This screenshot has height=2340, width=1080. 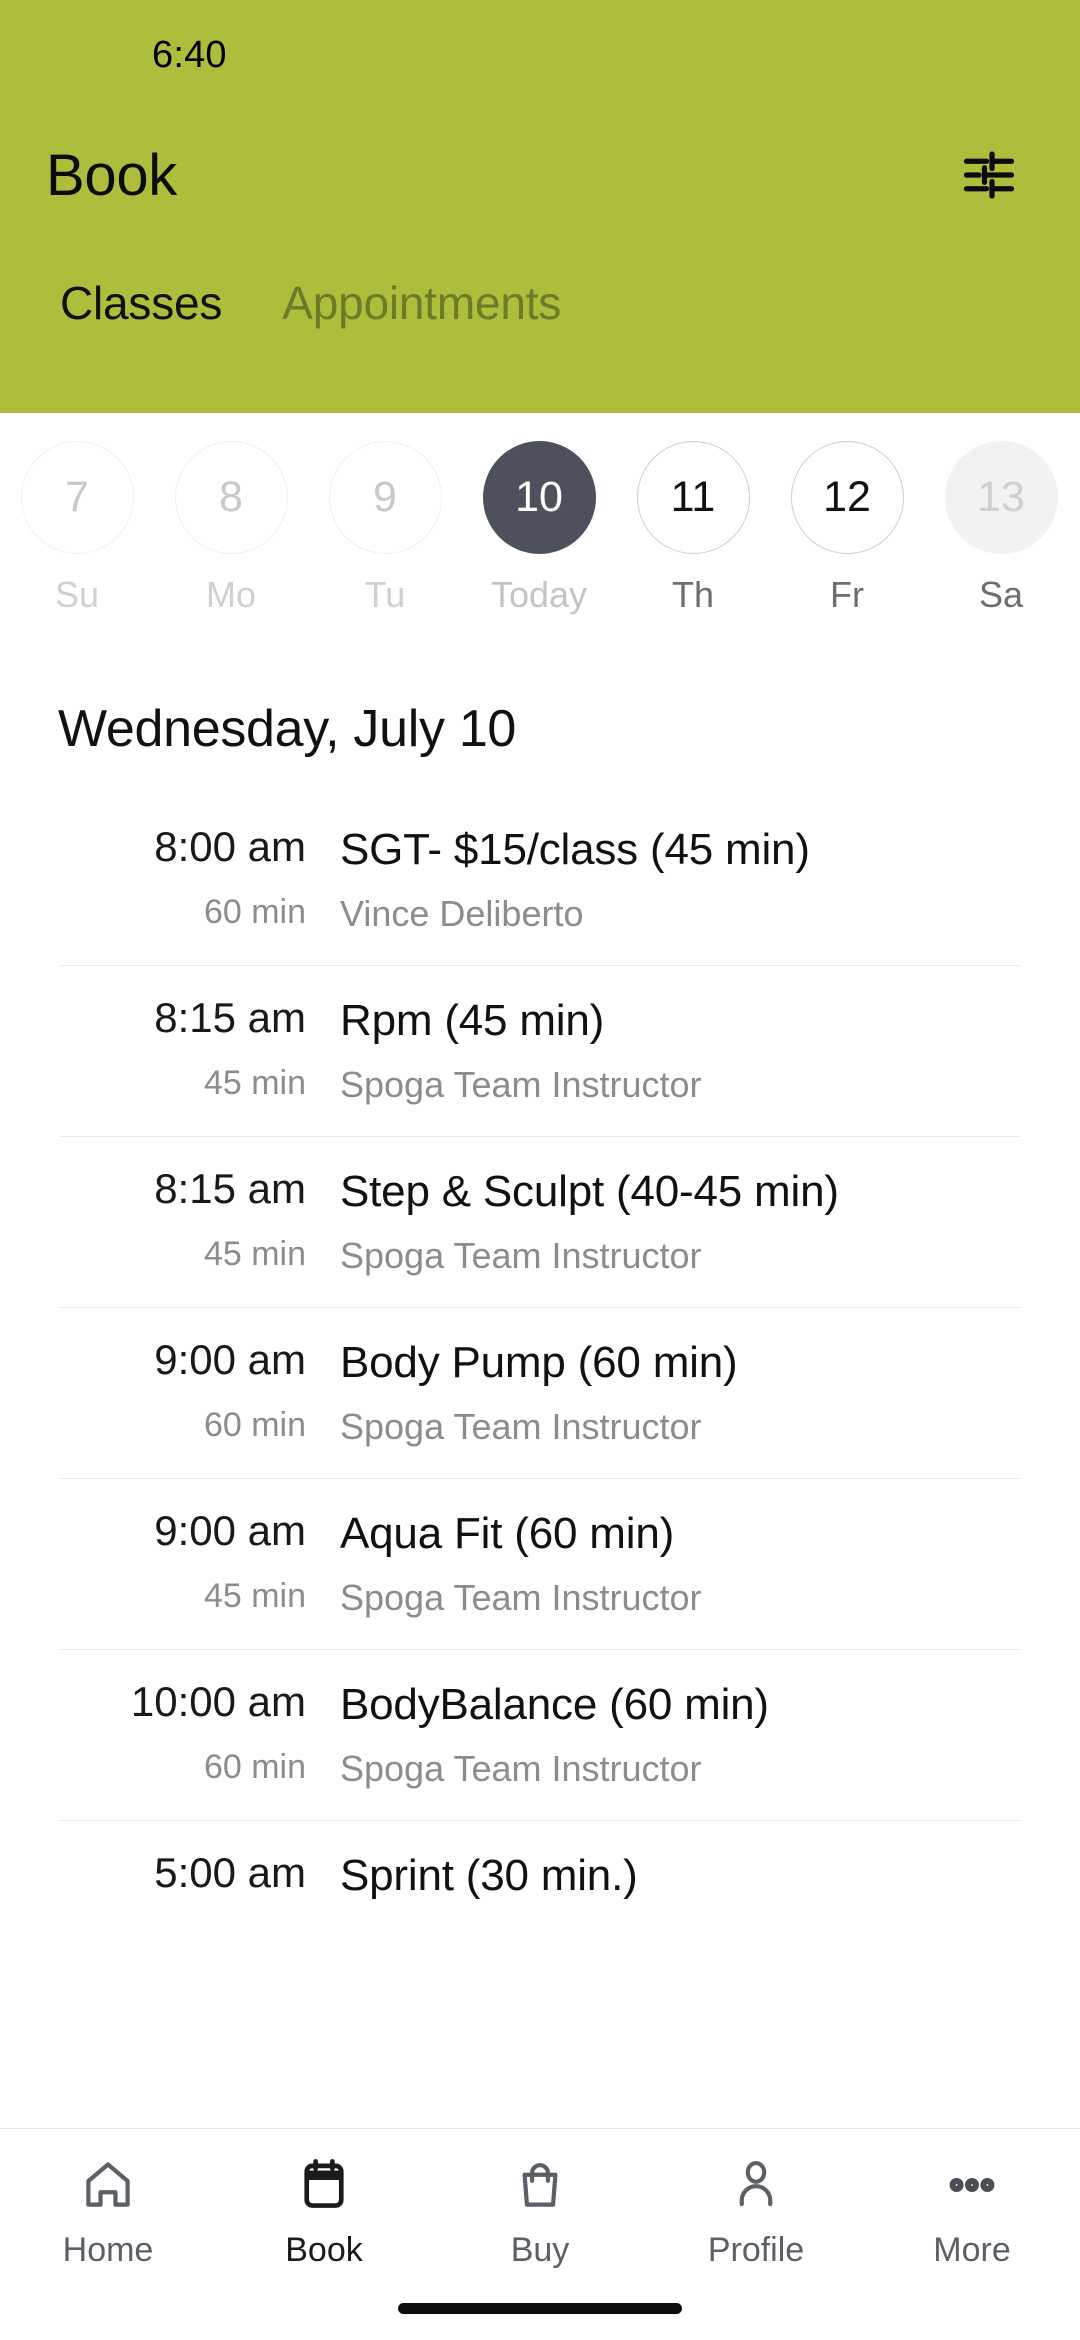 I want to click on home-indicator-bar, so click(x=540, y=2308).